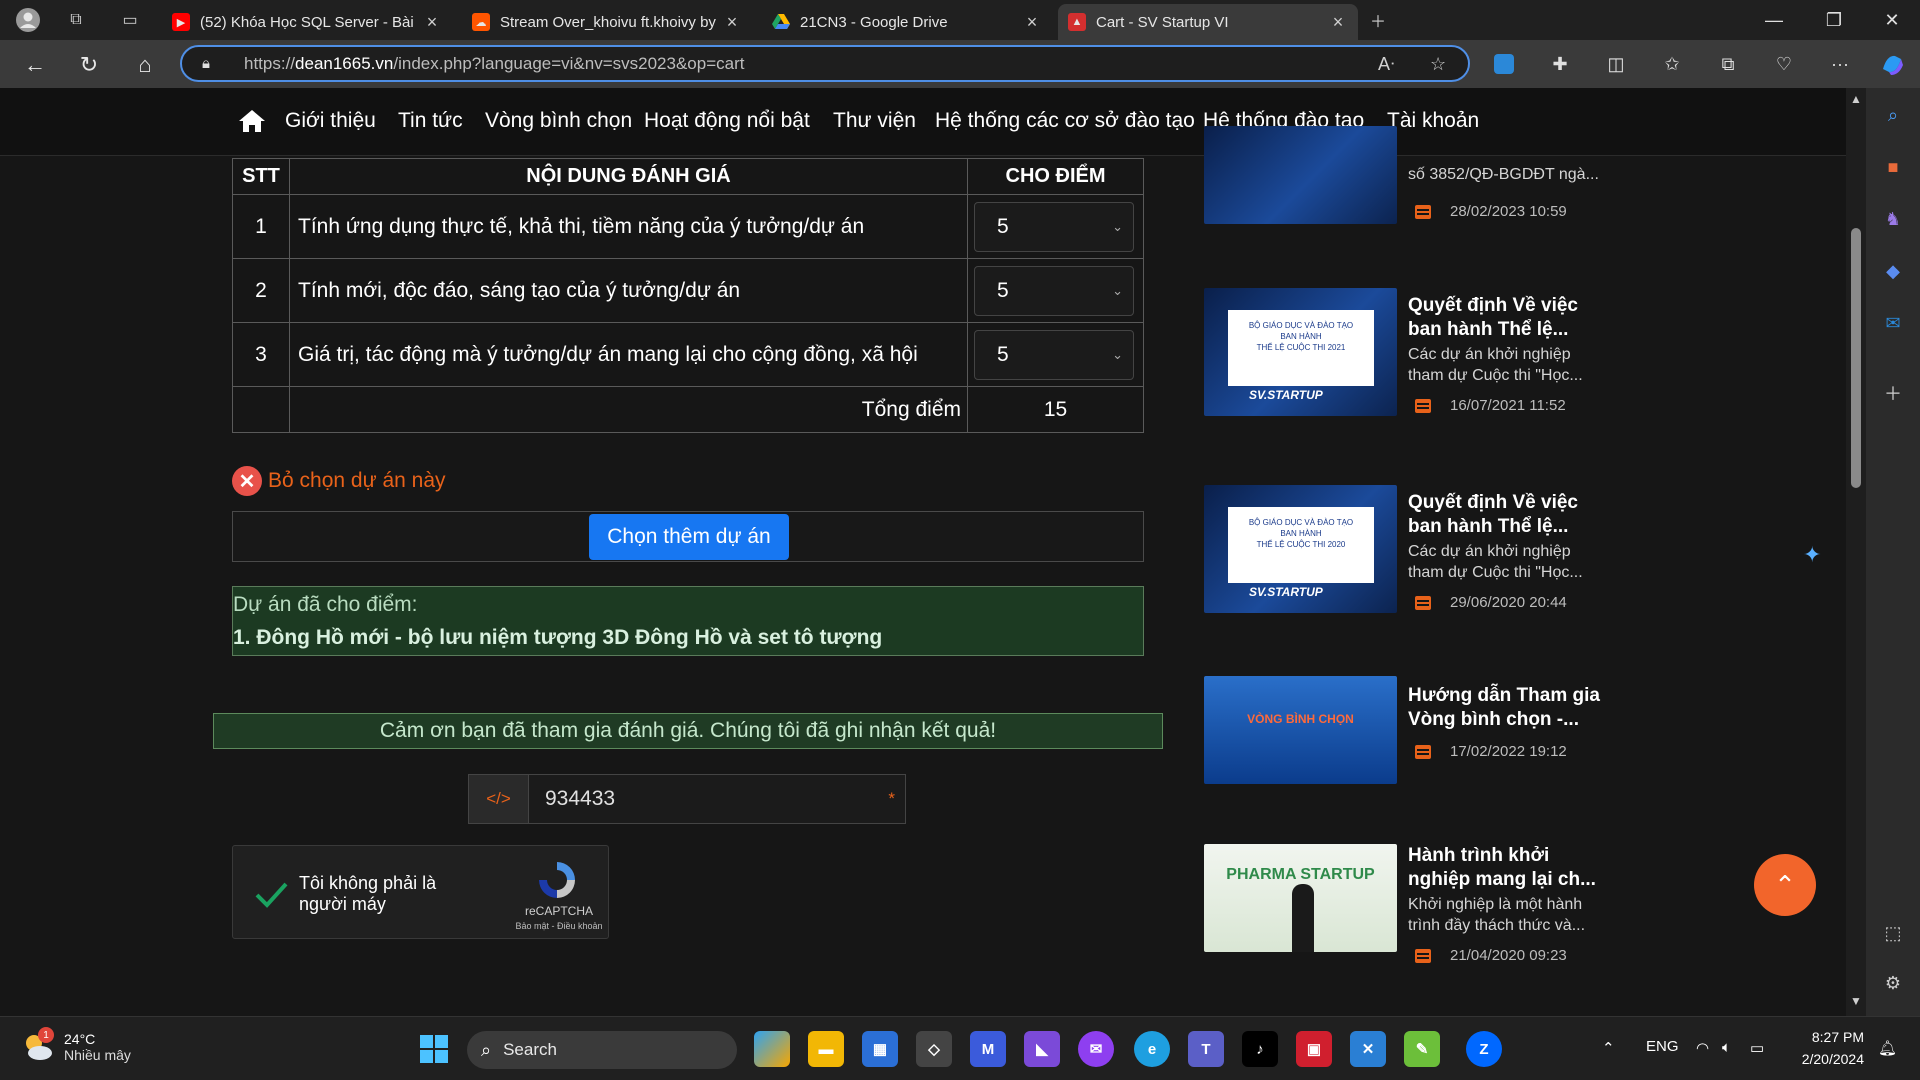 Image resolution: width=1920 pixels, height=1080 pixels. What do you see at coordinates (339, 481) in the screenshot?
I see `remove-project-link: ✕ Bỏ chọn dự án này` at bounding box center [339, 481].